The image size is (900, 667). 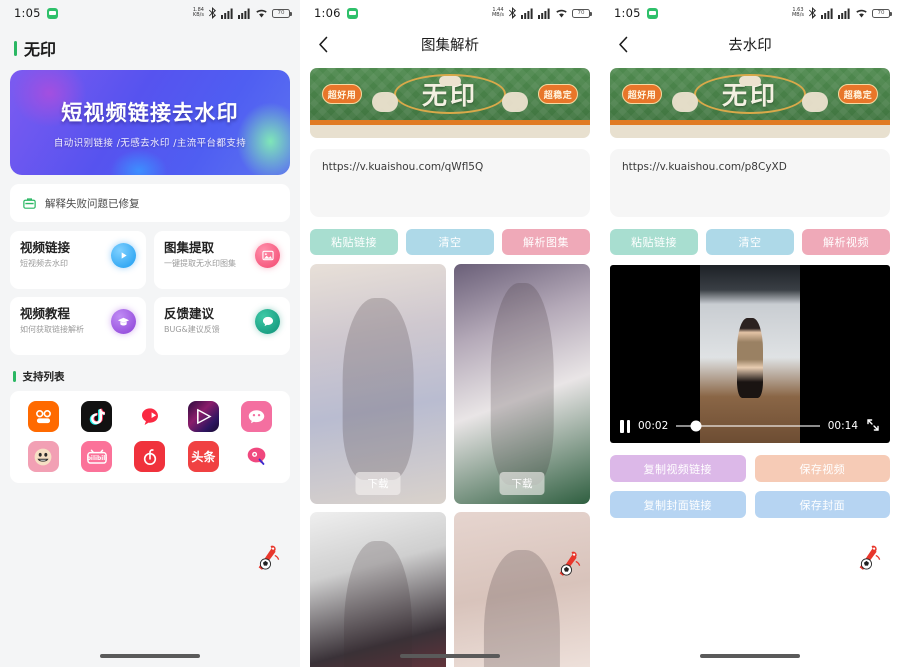 I want to click on bilibili-icon: bilibili, so click(x=97, y=456).